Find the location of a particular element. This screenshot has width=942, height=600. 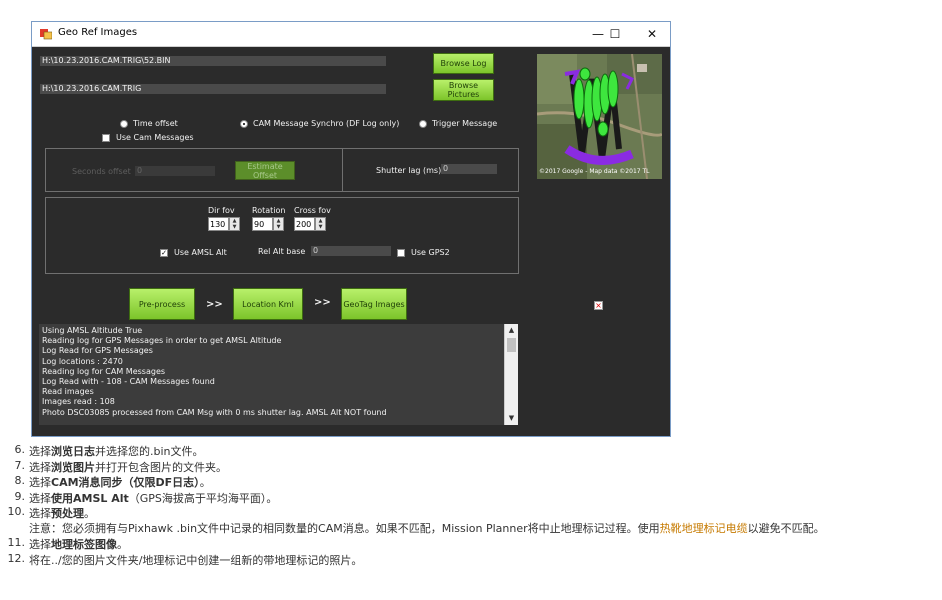

log-line: Using AMSL Altitude True is located at coordinates (92, 330).